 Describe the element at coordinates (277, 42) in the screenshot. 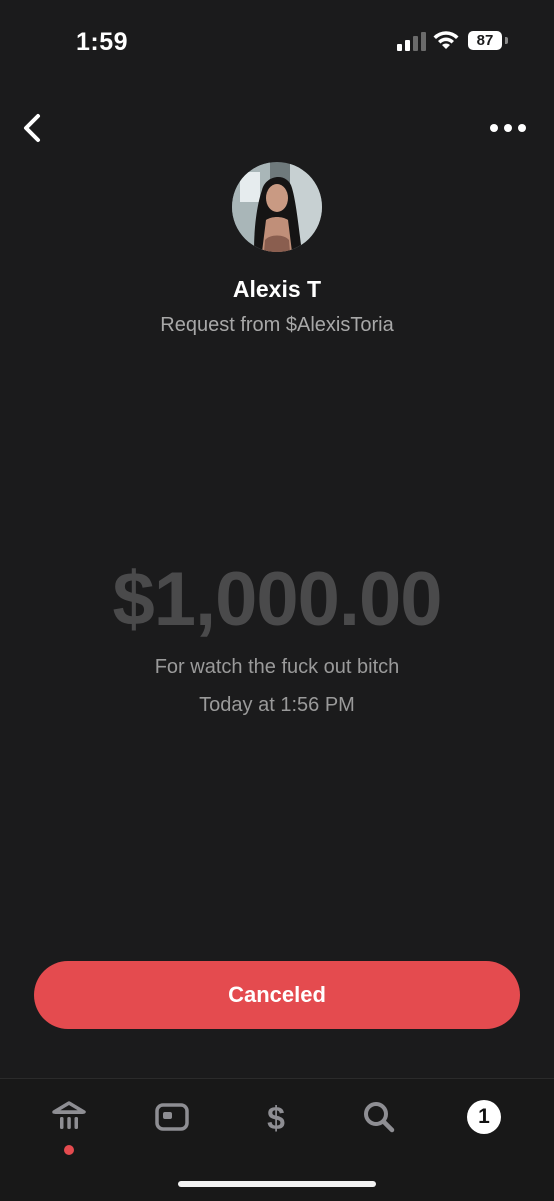

I see `status-bar: 1:59 87` at that location.